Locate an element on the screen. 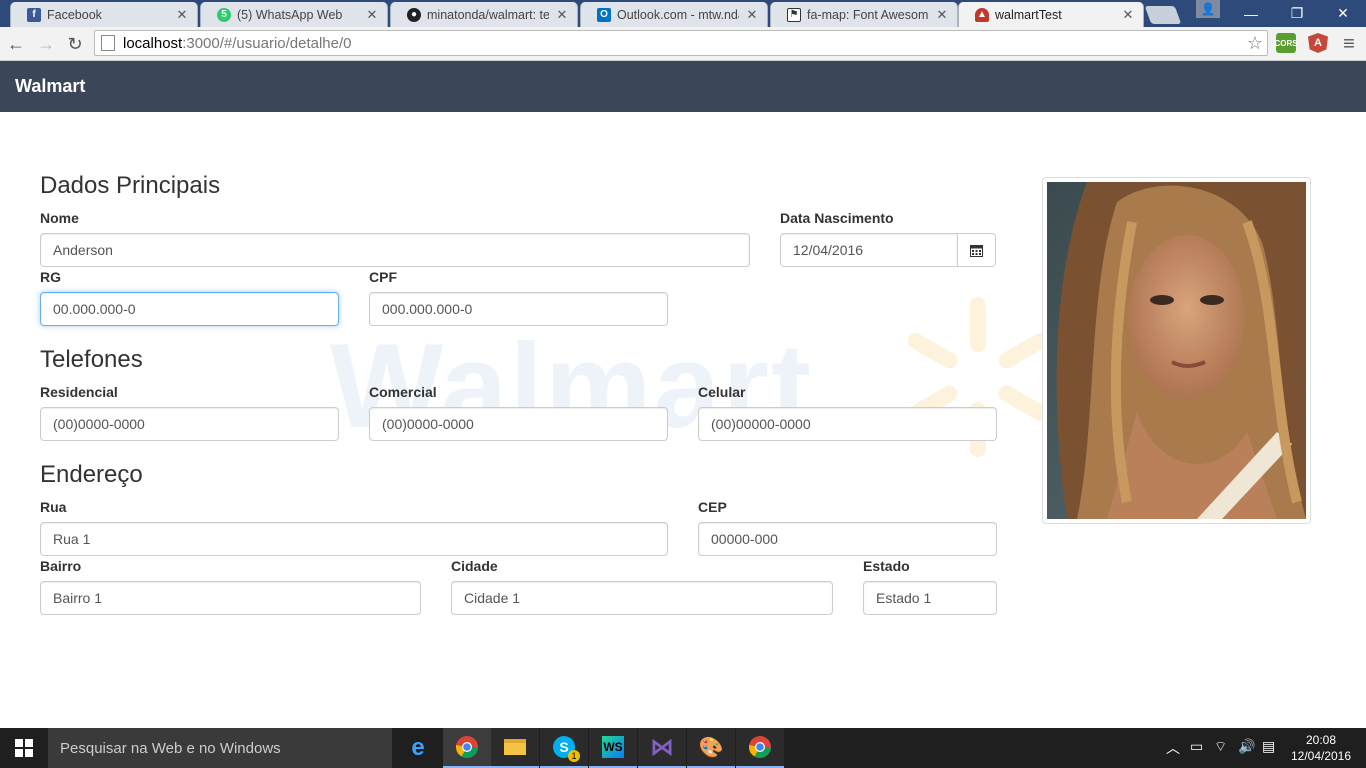 Image resolution: width=1366 pixels, height=768 pixels. rua-input is located at coordinates (354, 539).